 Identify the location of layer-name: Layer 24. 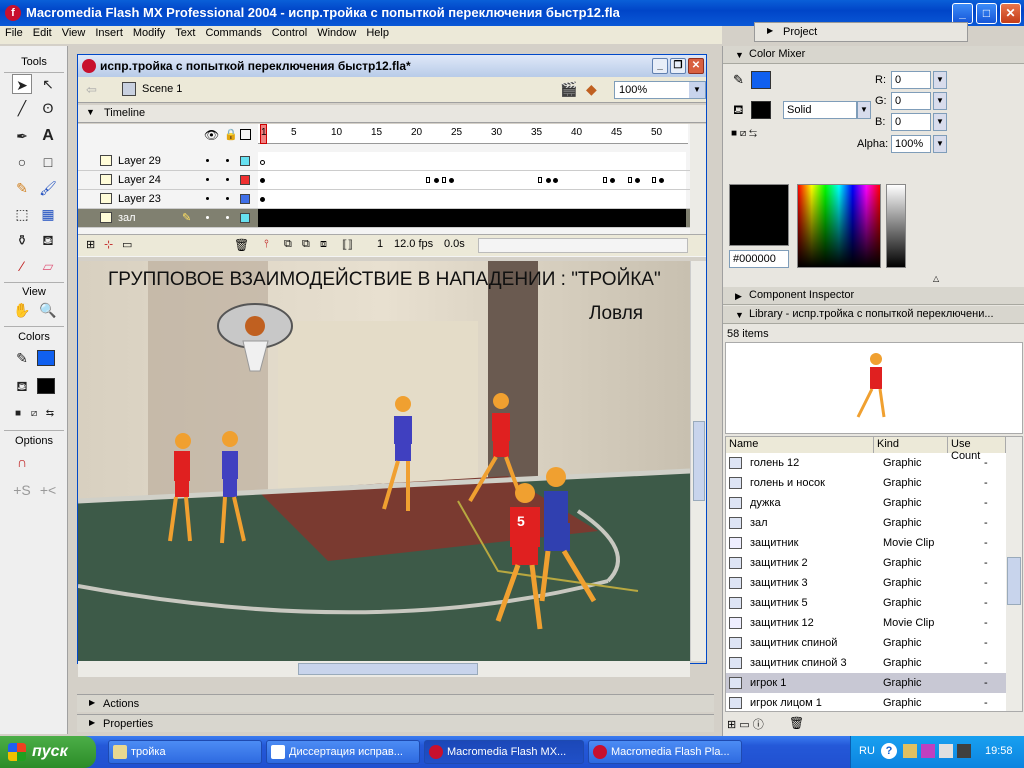
(139, 180).